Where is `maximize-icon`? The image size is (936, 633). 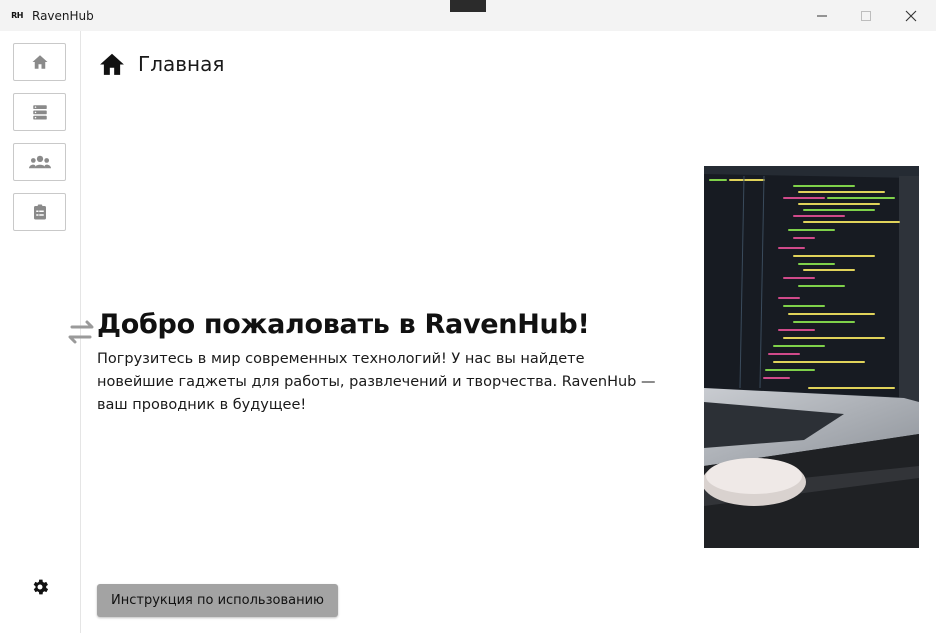
maximize-icon is located at coordinates (866, 15).